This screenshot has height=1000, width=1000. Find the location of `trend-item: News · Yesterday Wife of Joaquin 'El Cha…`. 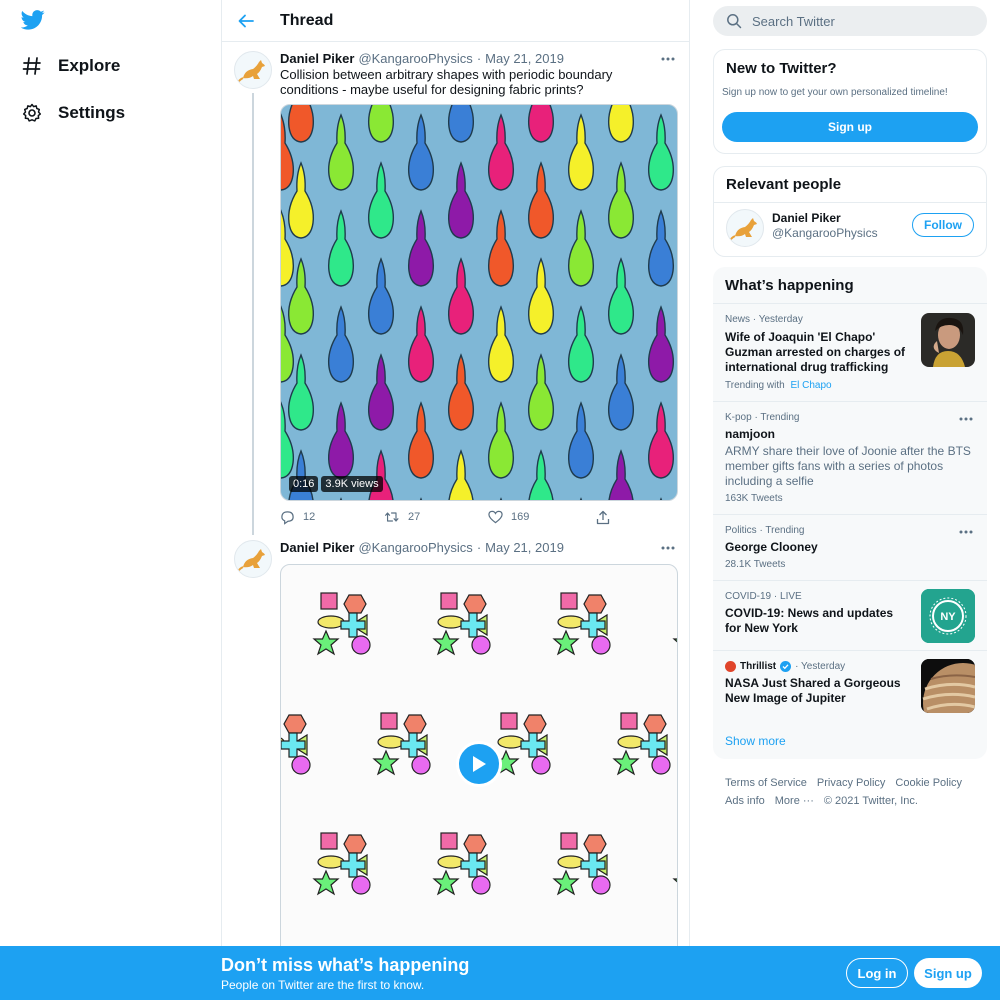

trend-item: News · Yesterday Wife of Joaquin 'El Cha… is located at coordinates (850, 352).